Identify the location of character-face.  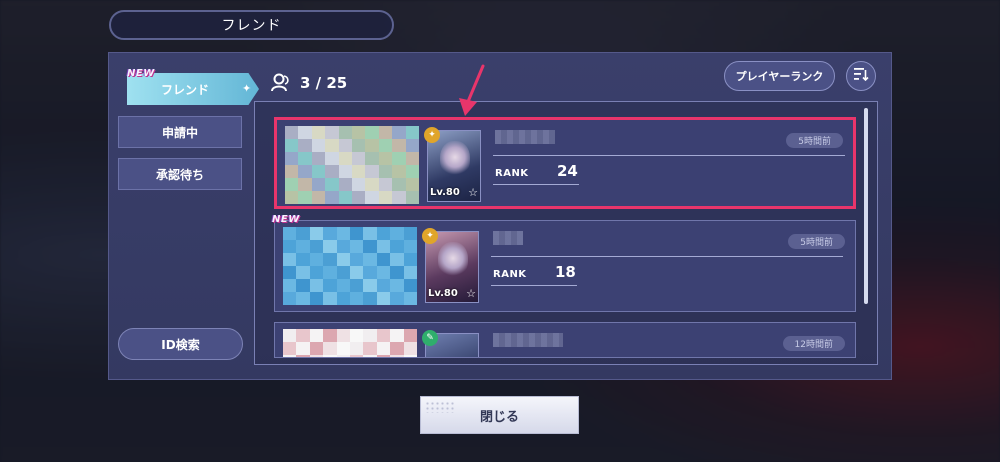
(455, 159).